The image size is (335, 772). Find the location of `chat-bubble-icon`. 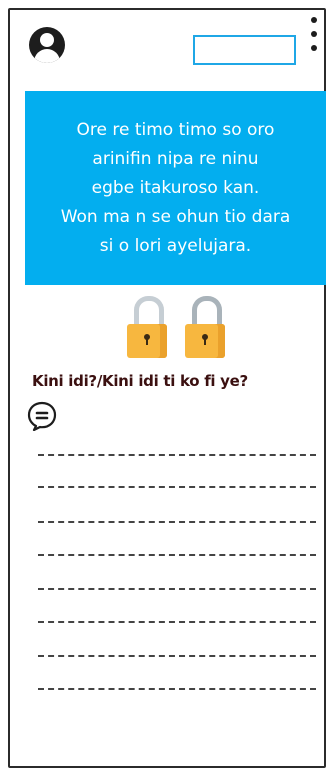

chat-bubble-icon is located at coordinates (42, 416).